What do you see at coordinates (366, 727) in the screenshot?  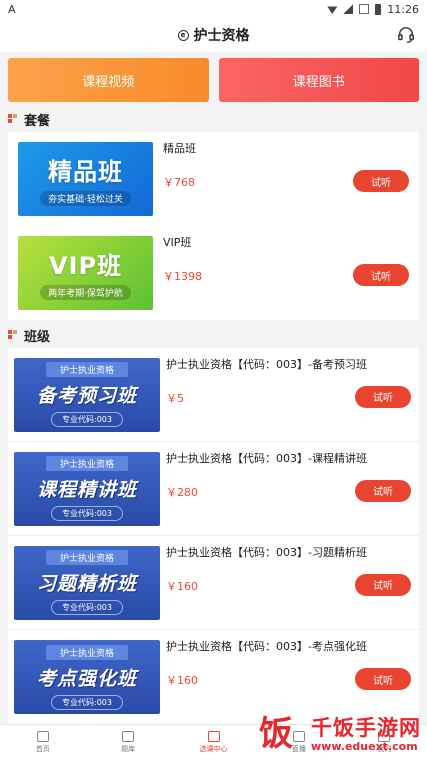 I see `watermark-title: 千饭手游网` at bounding box center [366, 727].